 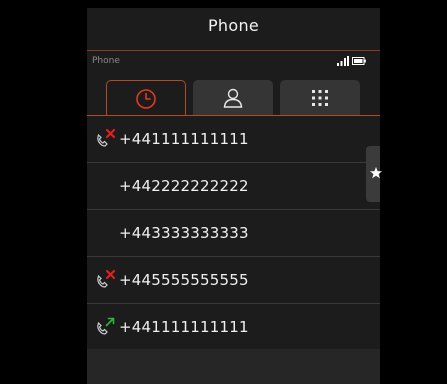 What do you see at coordinates (106, 61) in the screenshot?
I see `status-title: Phone` at bounding box center [106, 61].